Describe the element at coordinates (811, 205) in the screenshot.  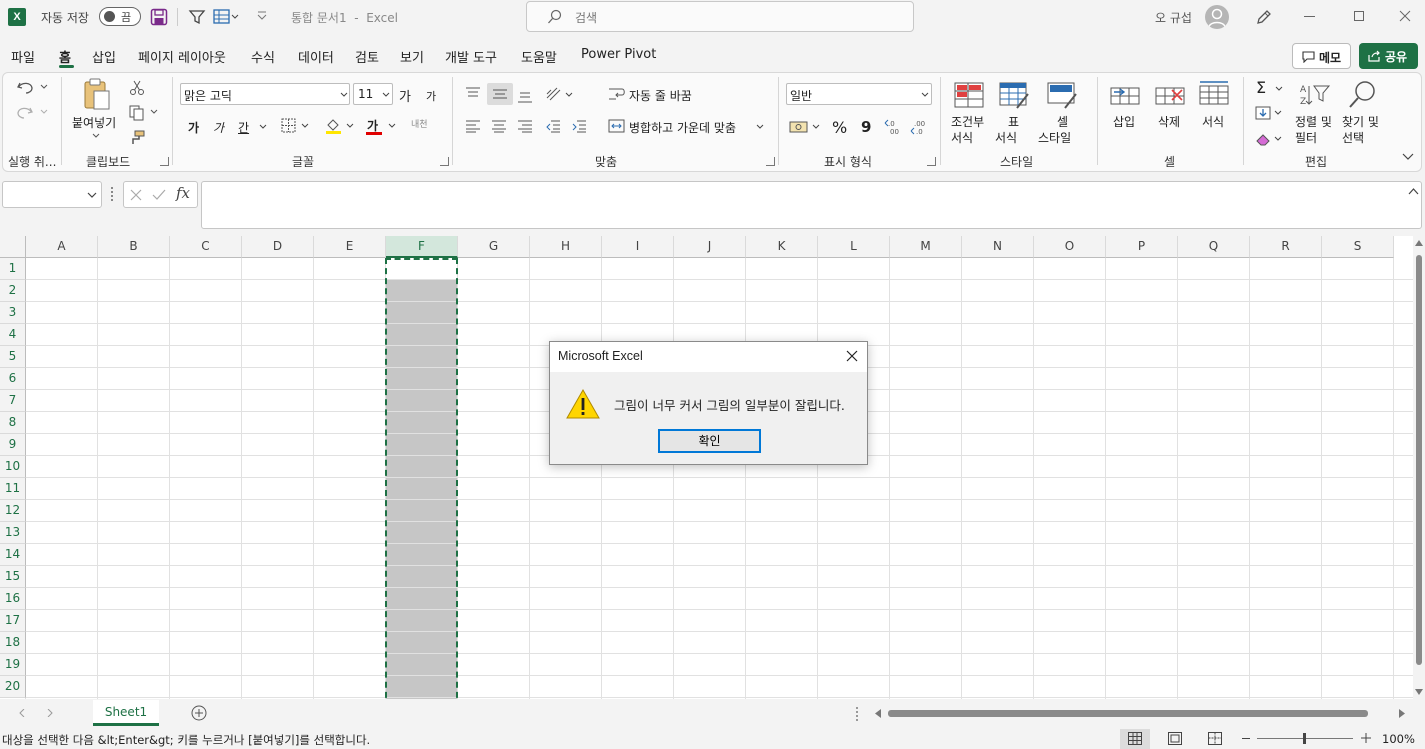
I see `formula-input` at that location.